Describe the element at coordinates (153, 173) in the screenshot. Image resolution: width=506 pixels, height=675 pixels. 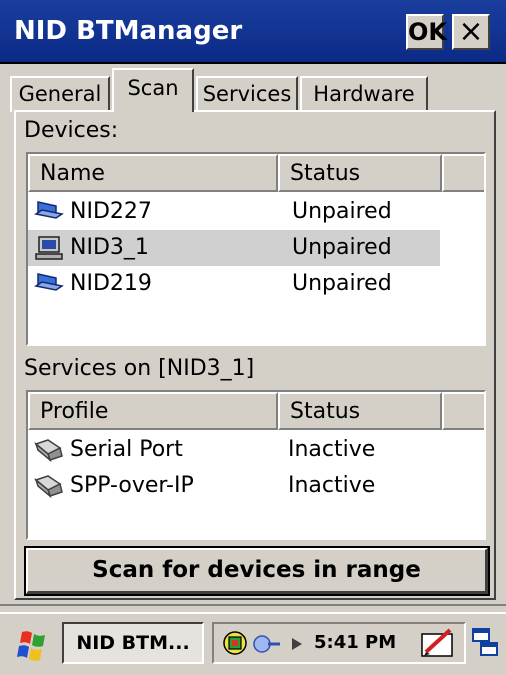
I see `column-header-name: Name` at that location.